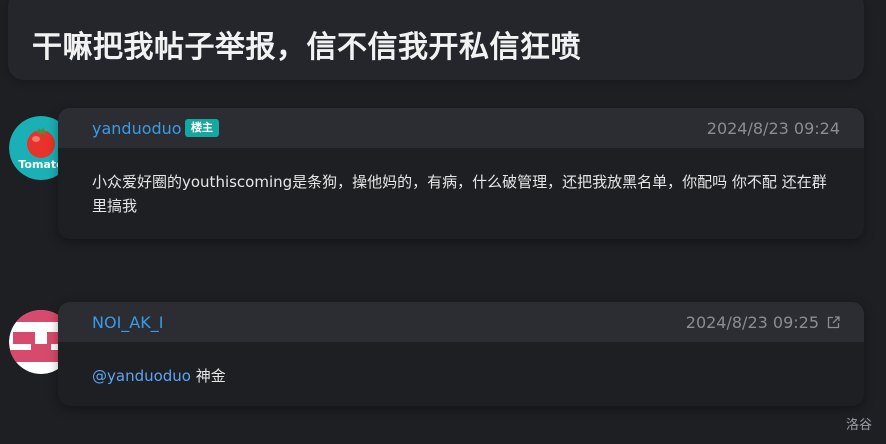  What do you see at coordinates (461, 322) in the screenshot?
I see `reply-header: NOI_AK_I 2024/8/23 09:25` at bounding box center [461, 322].